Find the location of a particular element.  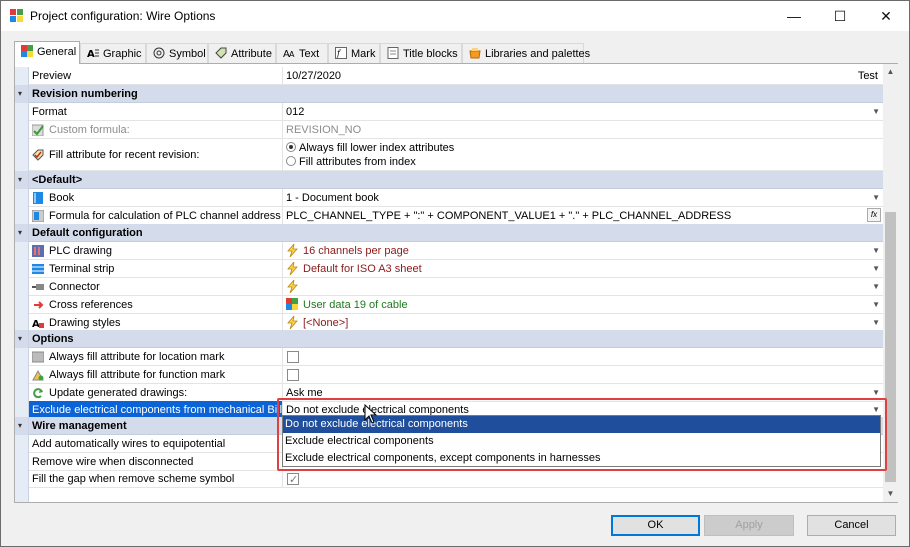

tab-graphic: A Graphic is located at coordinates (113, 53).